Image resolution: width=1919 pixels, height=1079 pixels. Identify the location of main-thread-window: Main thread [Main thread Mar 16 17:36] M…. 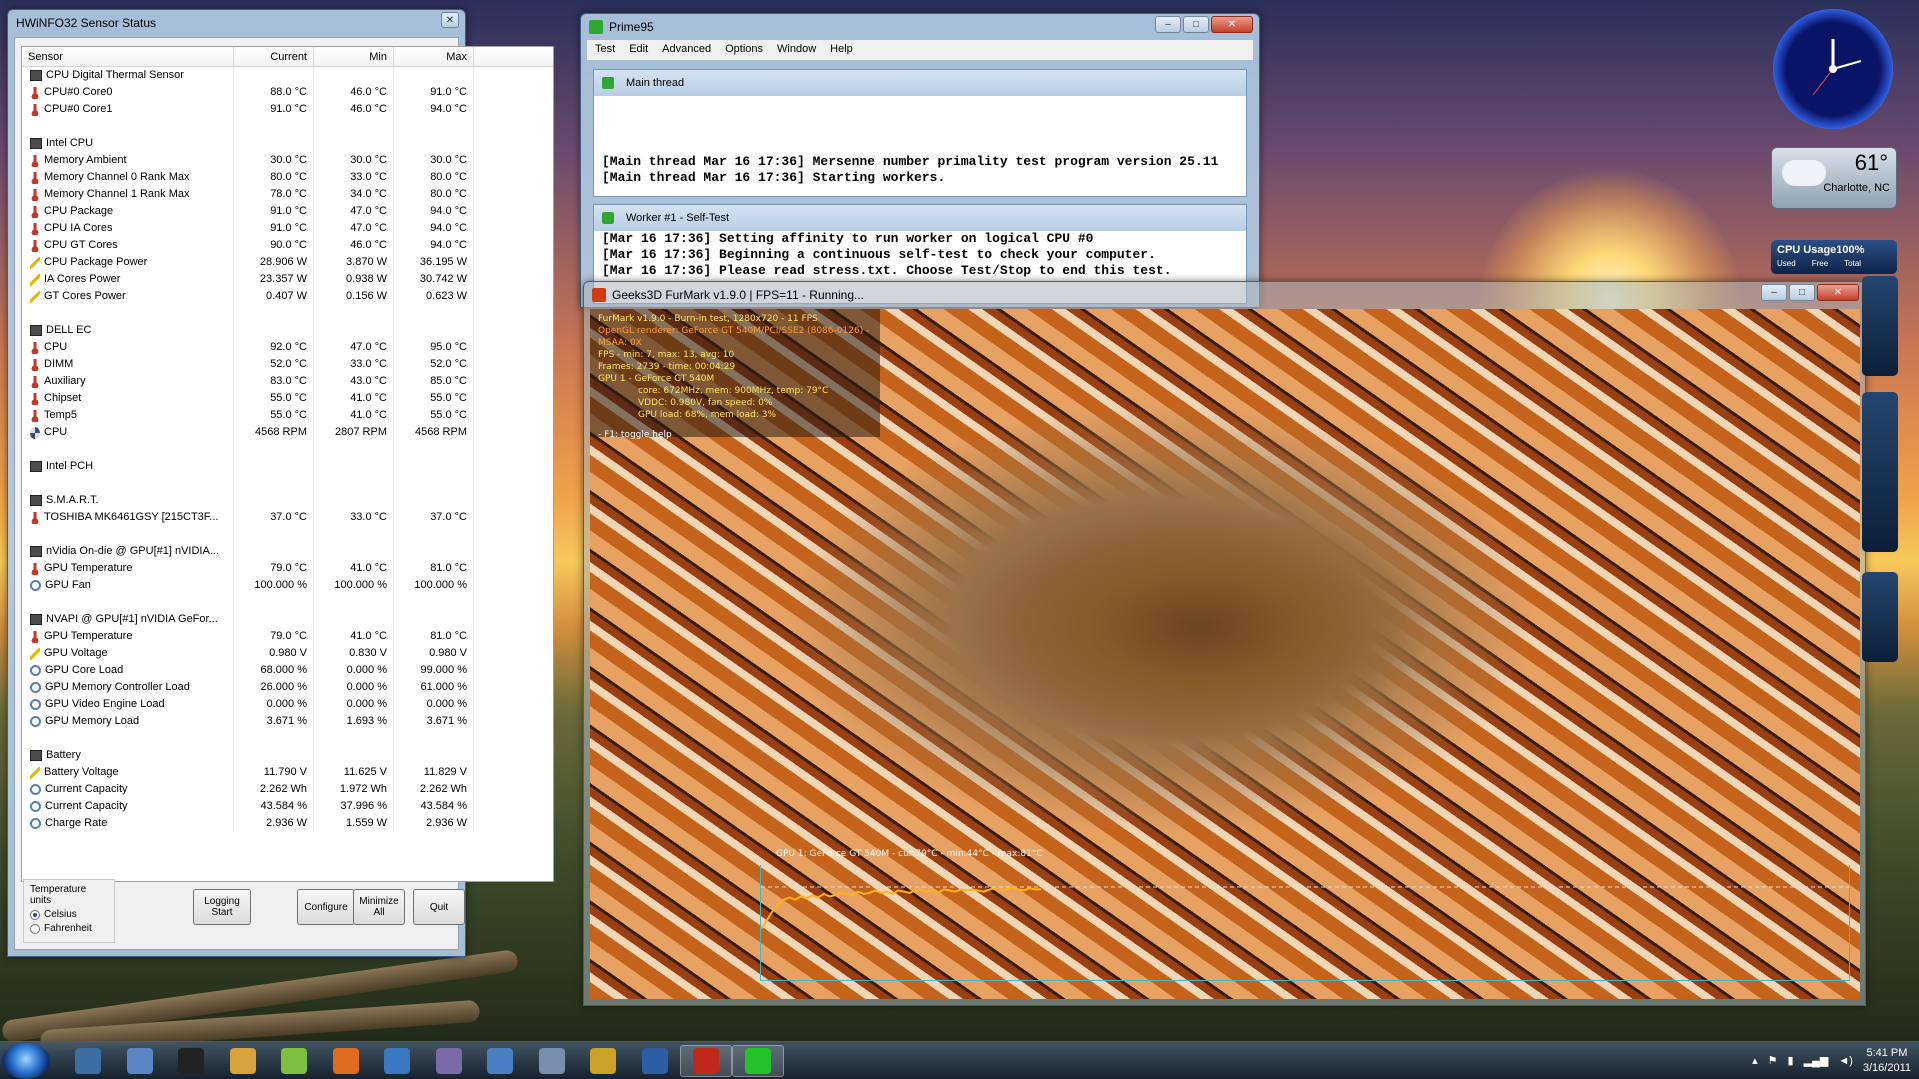
(920, 133).